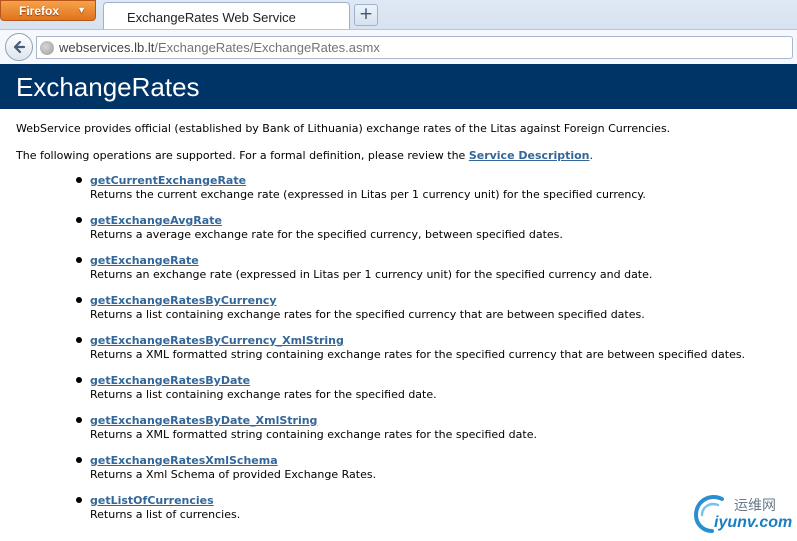 The image size is (797, 541). I want to click on plus-icon: +, so click(366, 14).